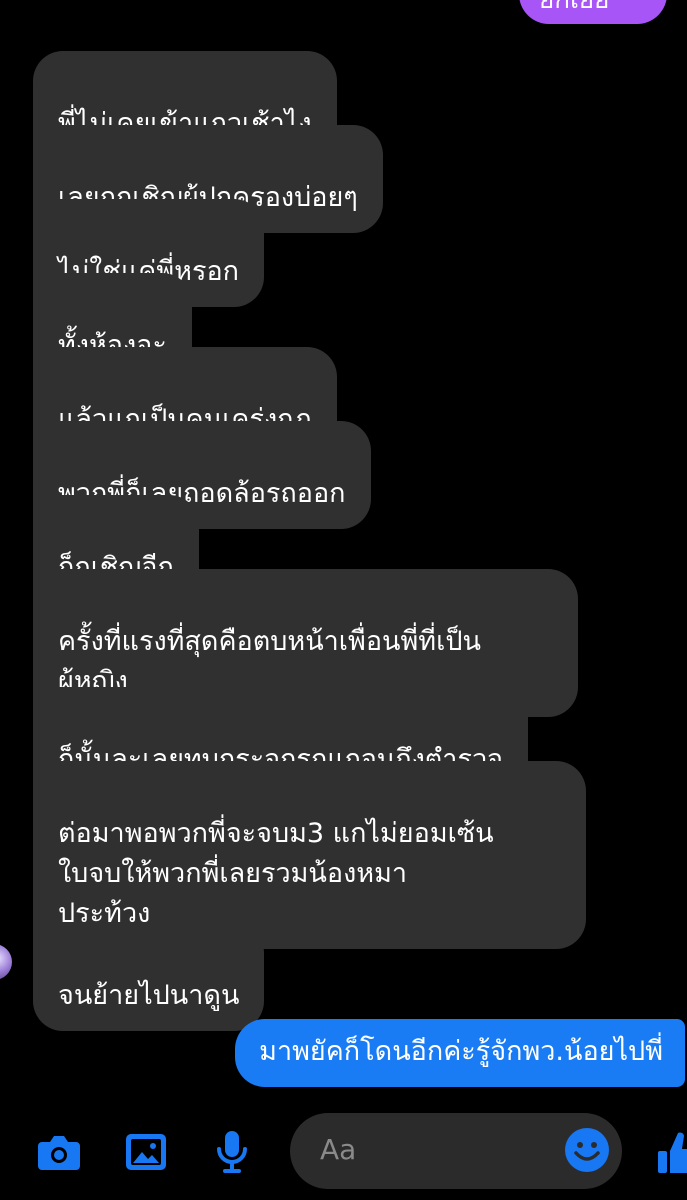 The width and height of the screenshot is (687, 1200). I want to click on sender-avatar, so click(6, 962).